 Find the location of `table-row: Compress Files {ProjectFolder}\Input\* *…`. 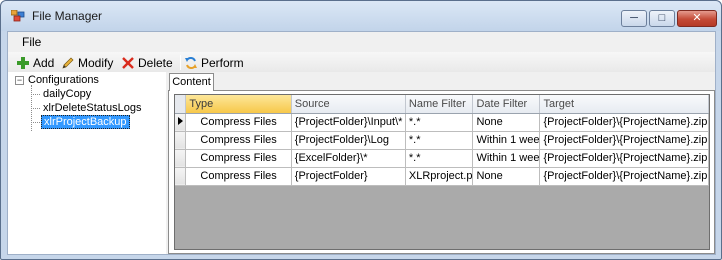

table-row: Compress Files {ProjectFolder}\Input\* *… is located at coordinates (442, 122).